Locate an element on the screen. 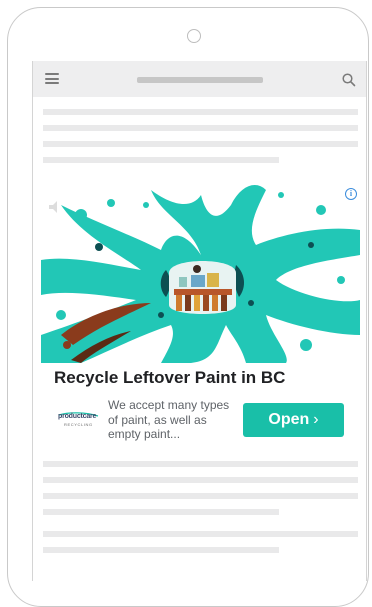  ad-info-icon: i is located at coordinates (351, 194).